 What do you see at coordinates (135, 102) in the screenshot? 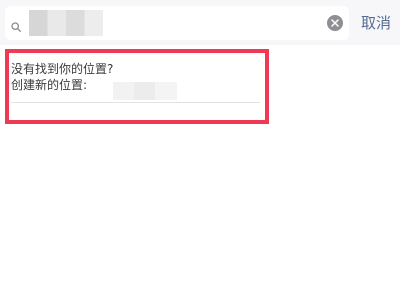
I see `divider` at bounding box center [135, 102].